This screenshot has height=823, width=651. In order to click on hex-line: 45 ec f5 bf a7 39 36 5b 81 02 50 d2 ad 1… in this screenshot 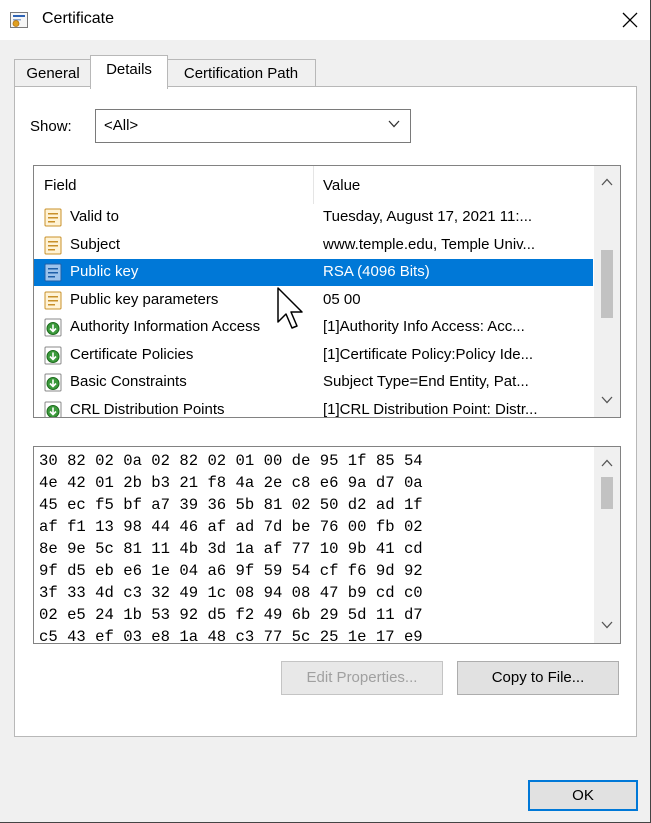, I will do `click(231, 505)`.